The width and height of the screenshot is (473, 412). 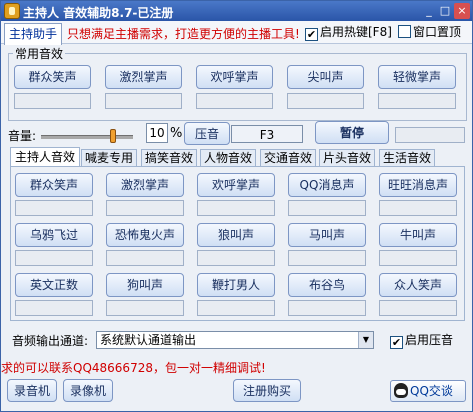 I want to click on slogan-text: 只想满足主播需求，打造更方便的主播工具!, so click(x=183, y=34).